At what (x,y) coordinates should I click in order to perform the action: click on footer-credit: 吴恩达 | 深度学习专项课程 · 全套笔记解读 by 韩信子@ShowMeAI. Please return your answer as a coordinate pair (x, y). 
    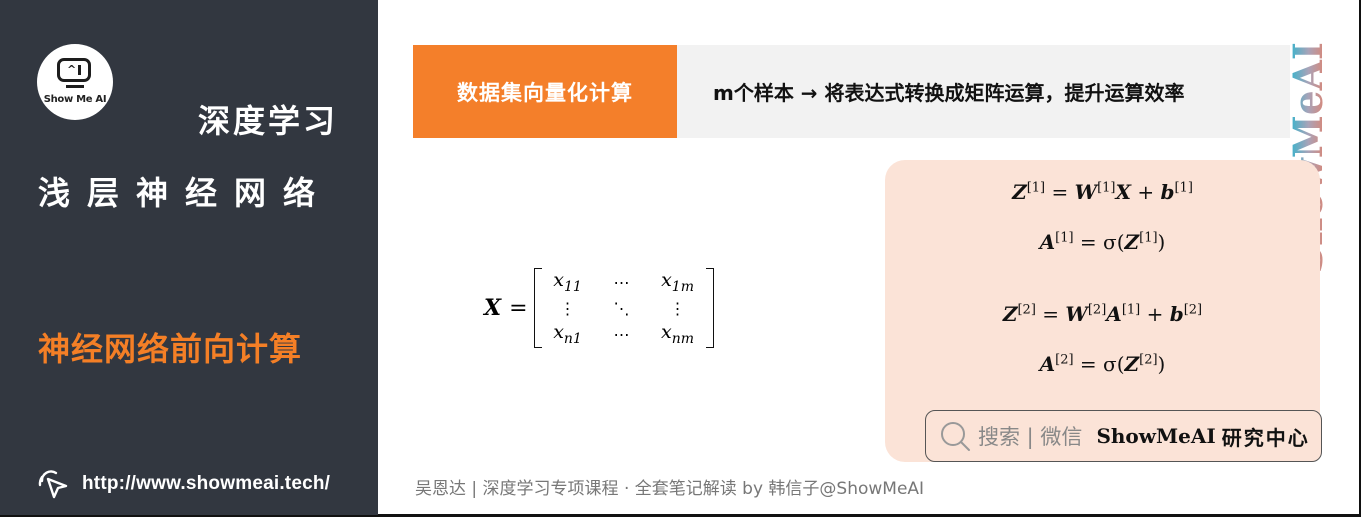
    Looking at the image, I should click on (670, 489).